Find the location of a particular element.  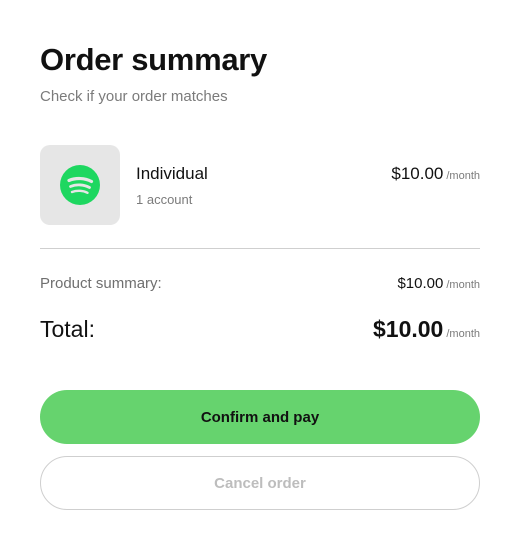

total-period: /month is located at coordinates (463, 334).